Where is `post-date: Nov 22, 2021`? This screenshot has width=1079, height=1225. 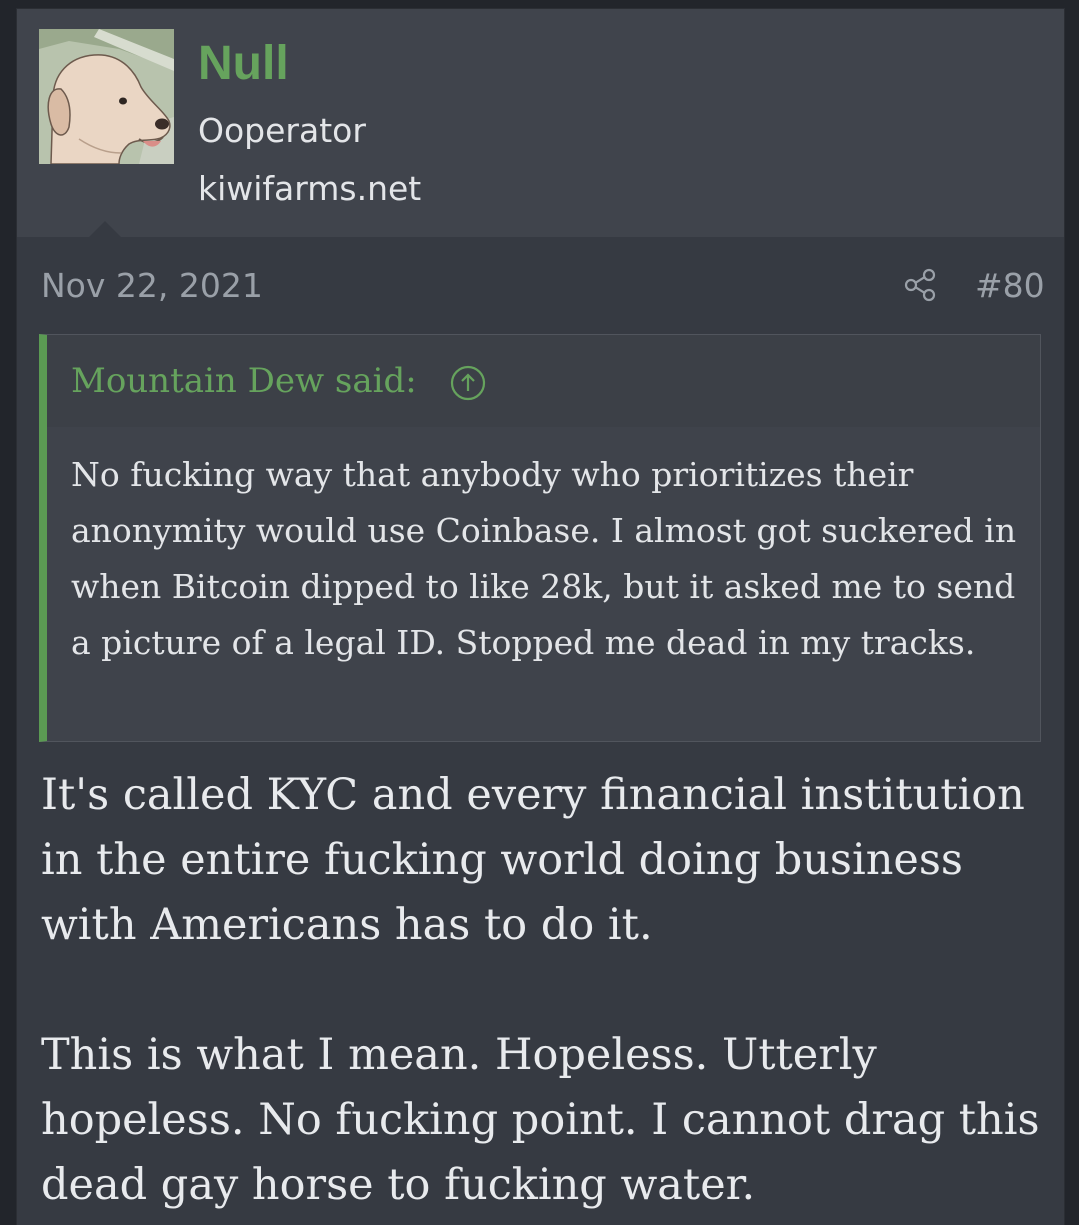
post-date: Nov 22, 2021 is located at coordinates (152, 286).